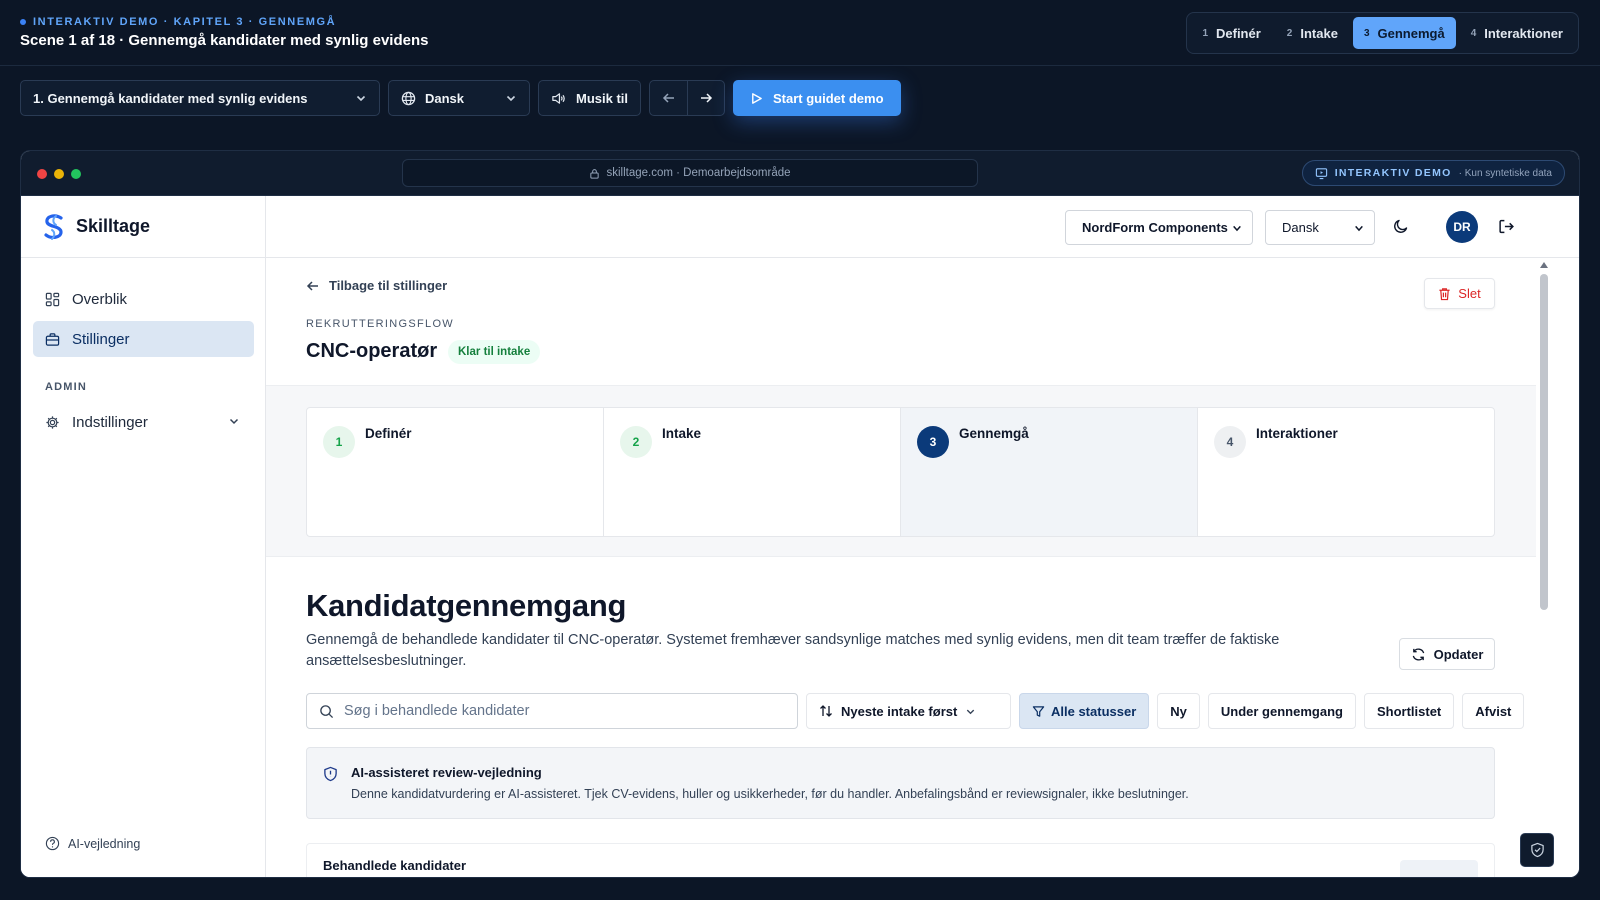  Describe the element at coordinates (143, 227) in the screenshot. I see `brand: Skilltage` at that location.